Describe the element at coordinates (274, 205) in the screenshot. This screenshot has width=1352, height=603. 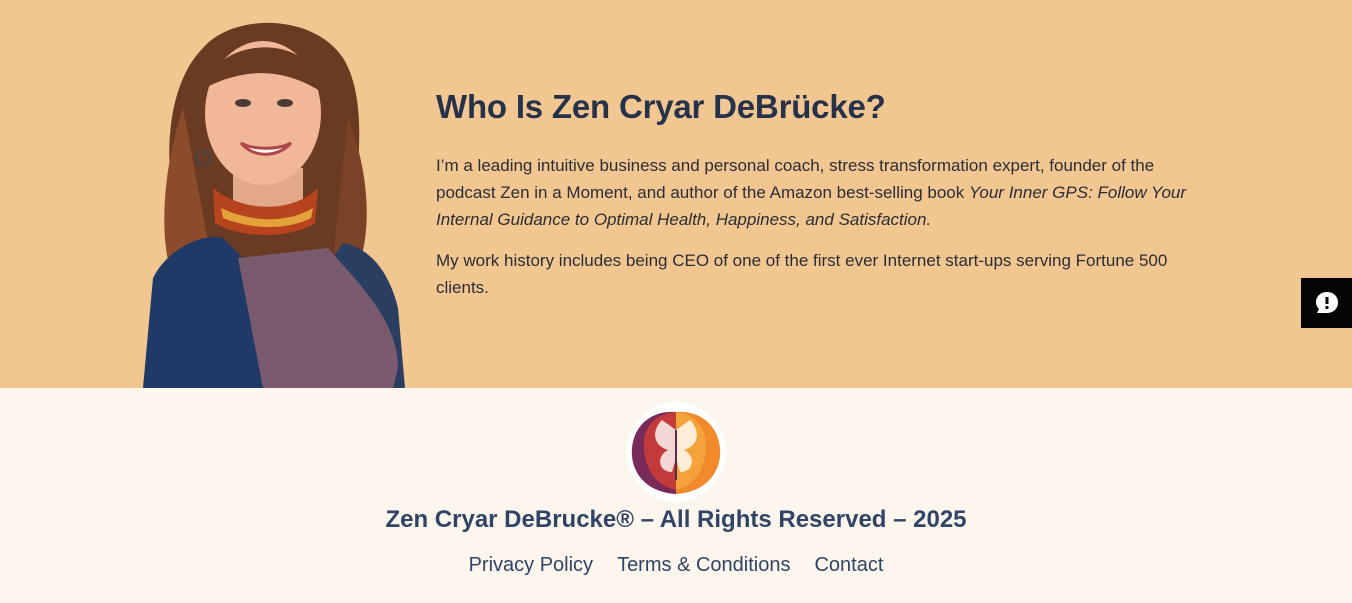
I see `portrait-photo` at that location.